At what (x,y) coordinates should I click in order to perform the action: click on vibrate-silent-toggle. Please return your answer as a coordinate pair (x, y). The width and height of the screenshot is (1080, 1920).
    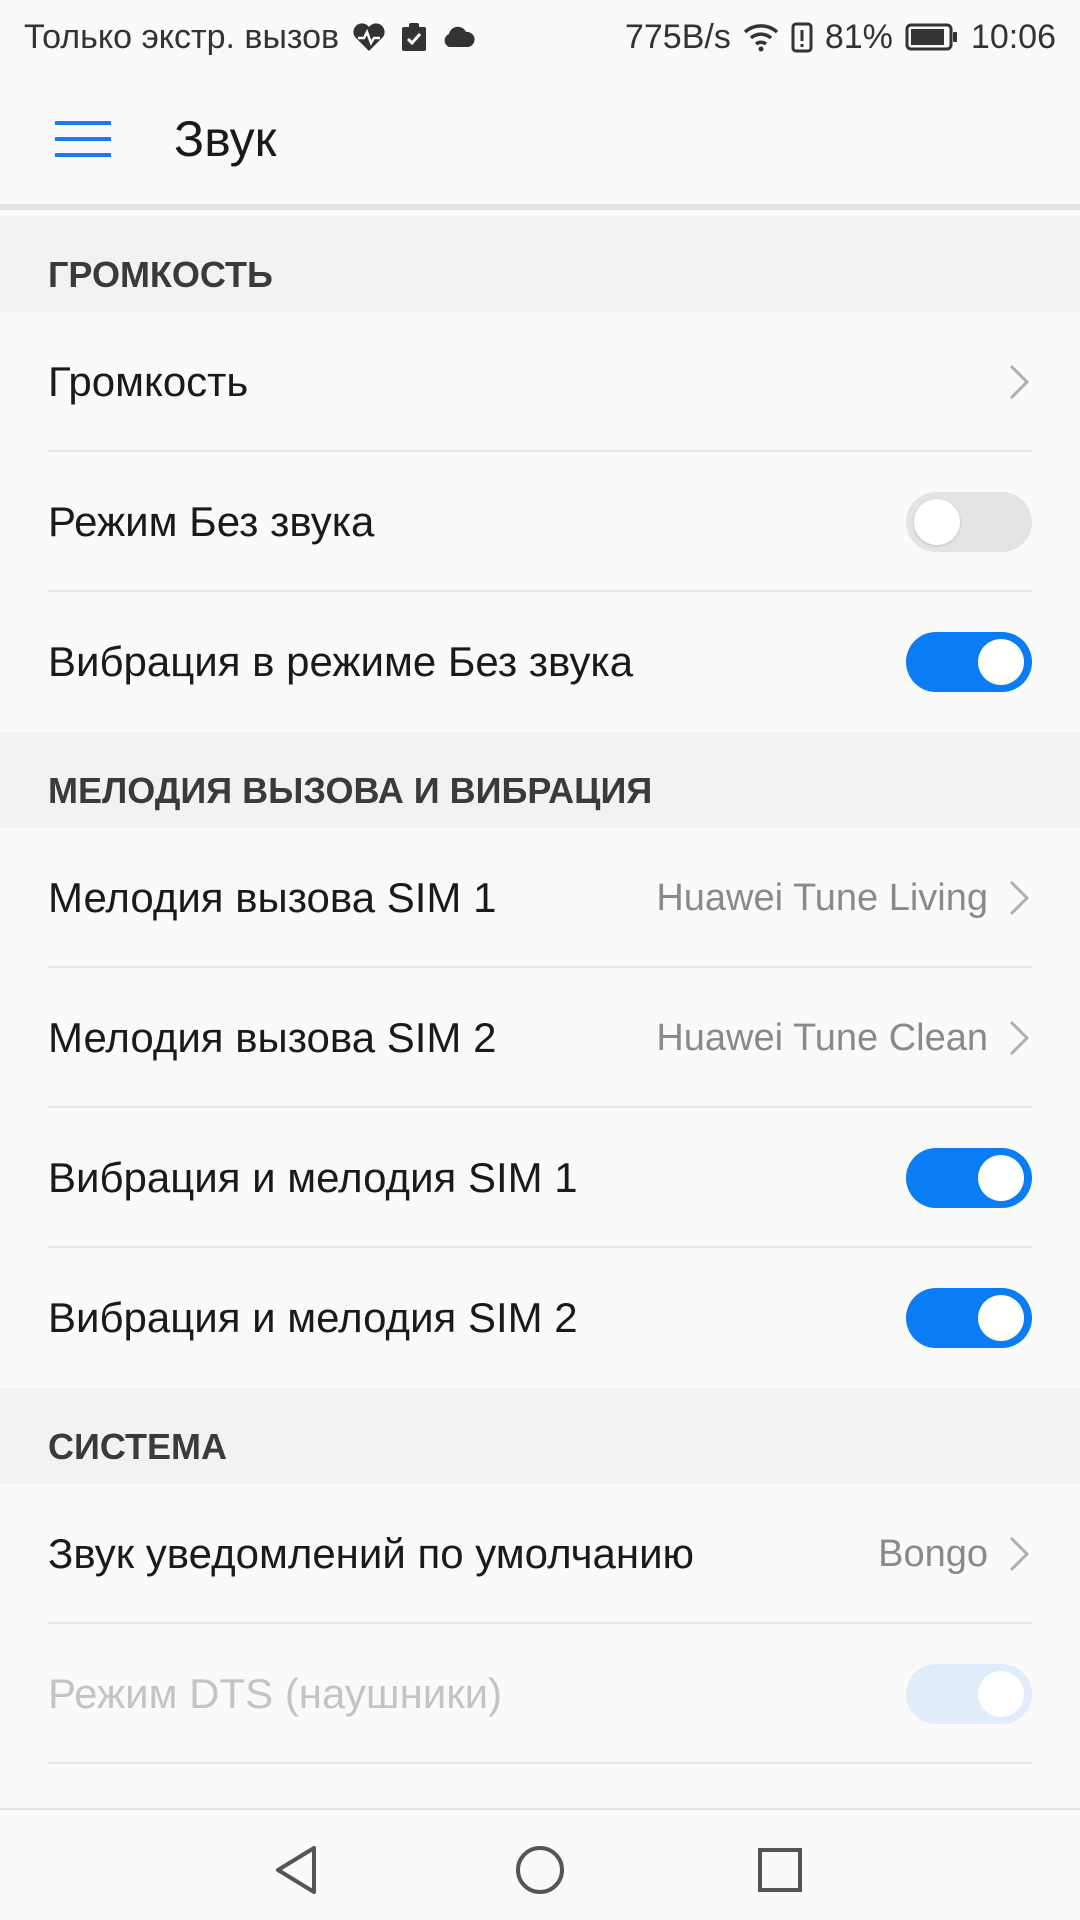
    Looking at the image, I should click on (969, 662).